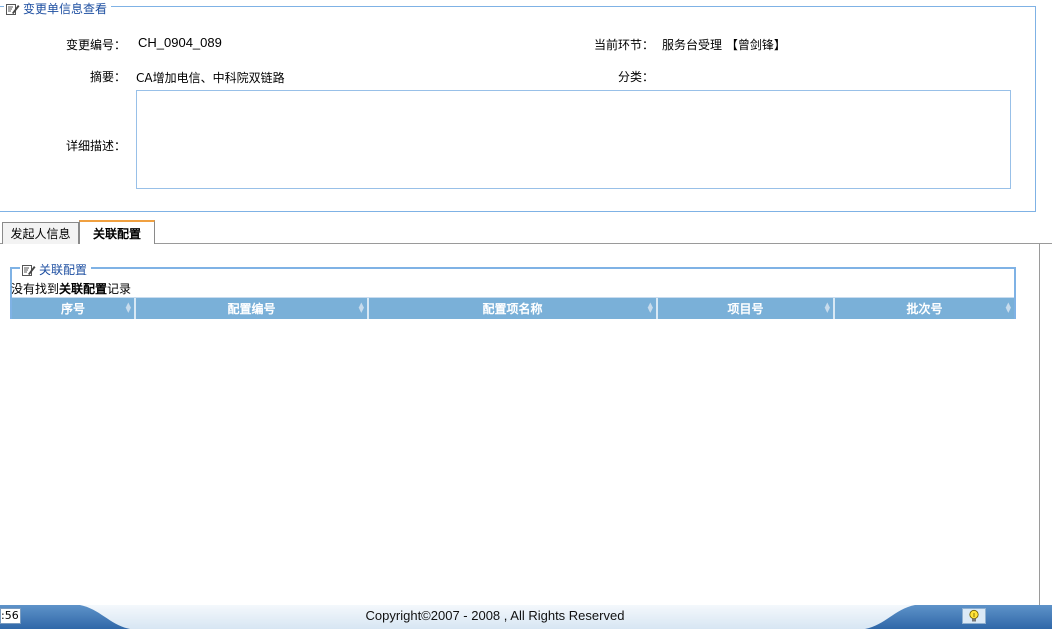 This screenshot has height=629, width=1052. What do you see at coordinates (119, 289) in the screenshot?
I see `no-record-text-post: 记录` at bounding box center [119, 289].